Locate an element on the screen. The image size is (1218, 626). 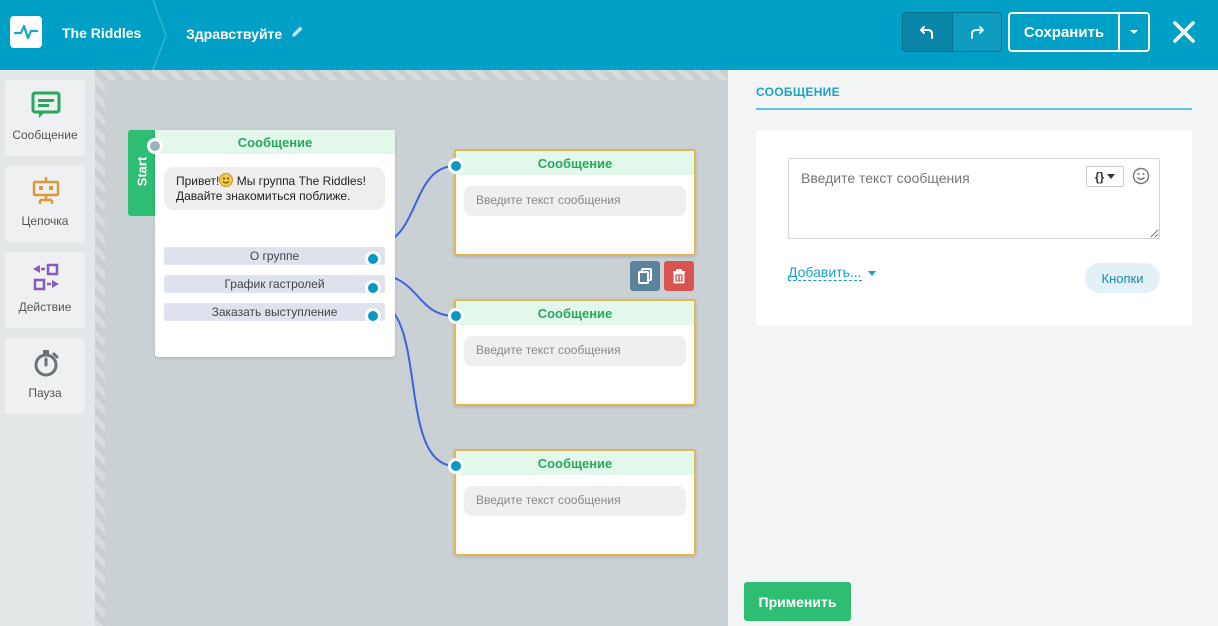
insert-variable-button: {} is located at coordinates (1105, 176).